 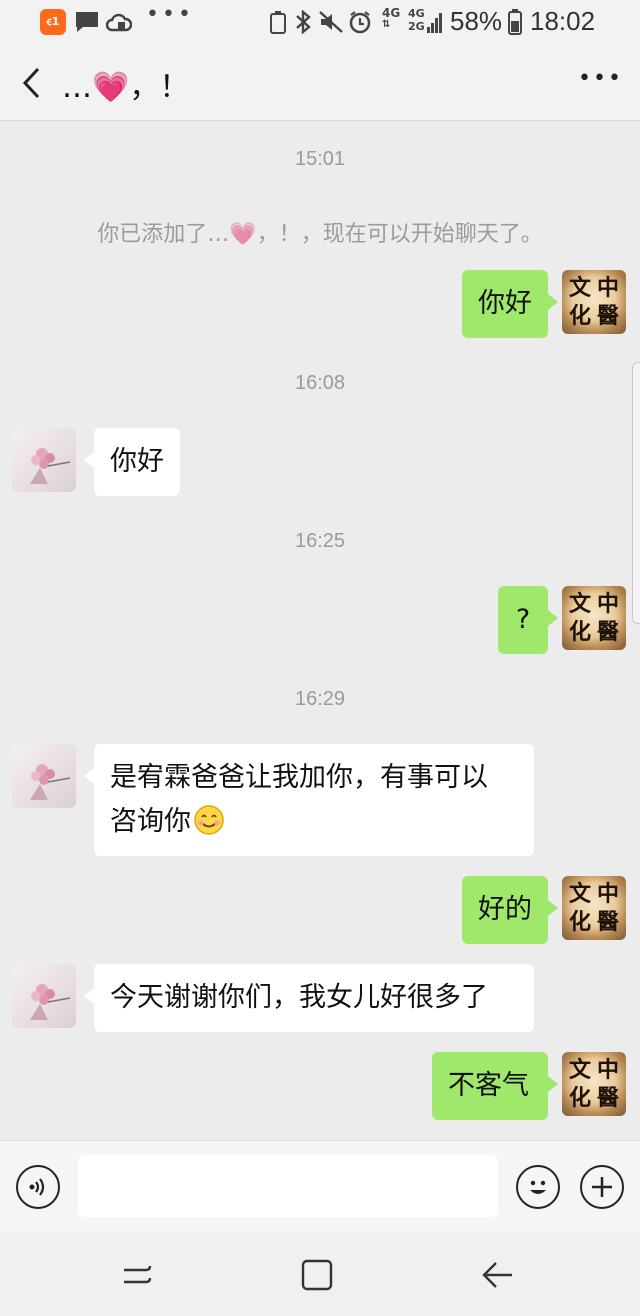 I want to click on plus-icon, so click(x=602, y=1187).